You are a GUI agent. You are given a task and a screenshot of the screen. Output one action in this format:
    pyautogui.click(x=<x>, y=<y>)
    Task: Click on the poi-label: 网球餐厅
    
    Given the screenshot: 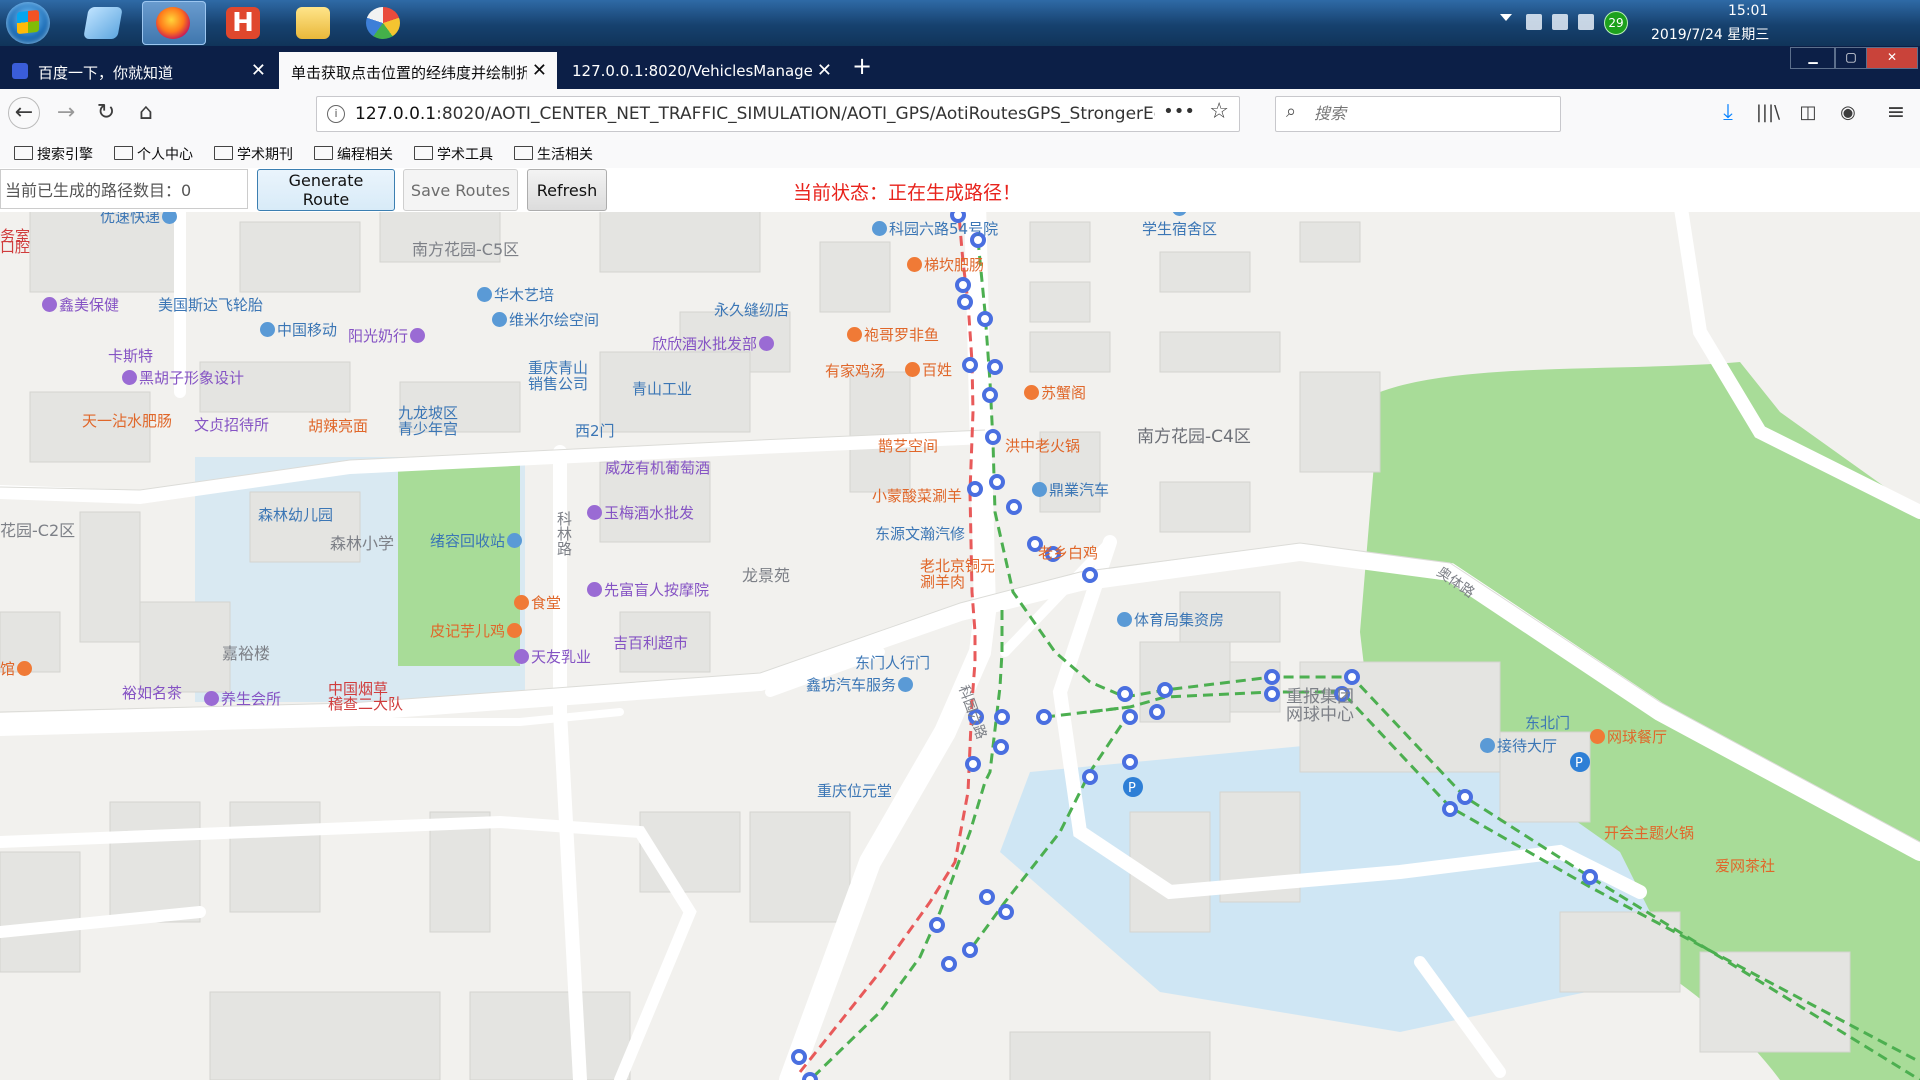 What is the action you would take?
    pyautogui.click(x=1627, y=736)
    